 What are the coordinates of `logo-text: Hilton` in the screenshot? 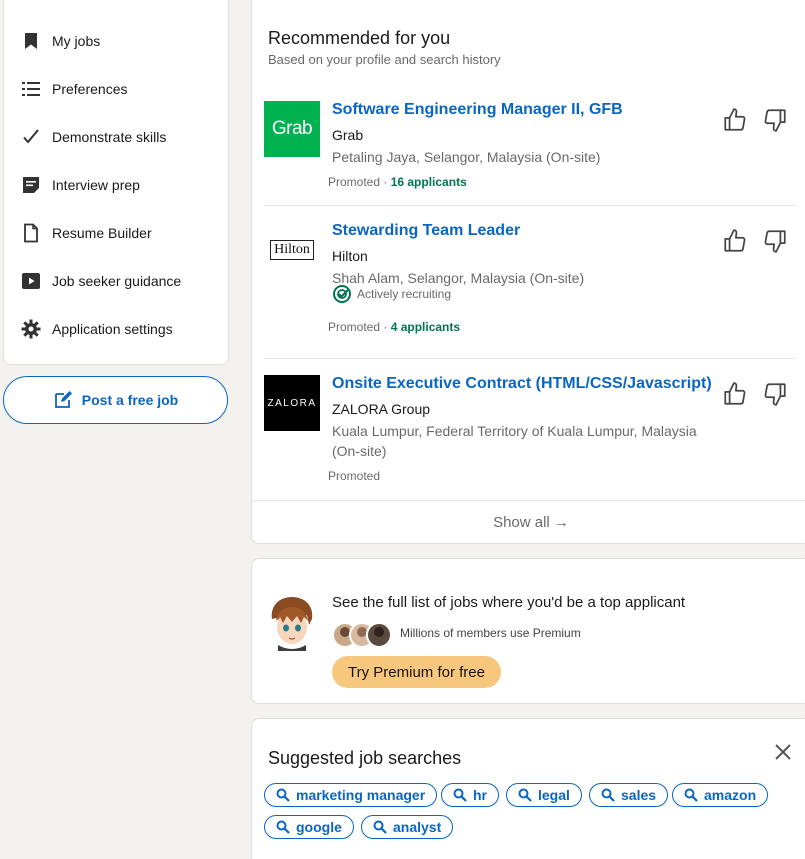 It's located at (292, 250).